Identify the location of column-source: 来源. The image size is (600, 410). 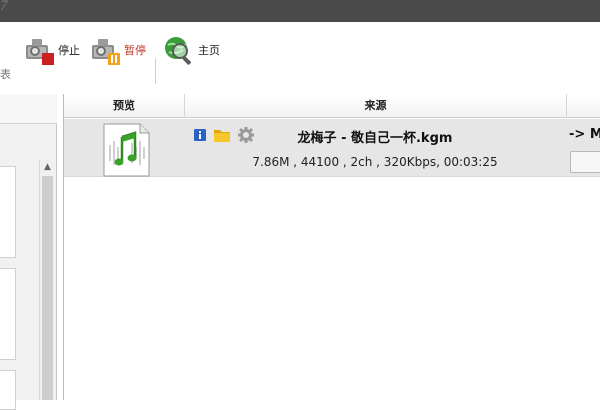
(376, 106).